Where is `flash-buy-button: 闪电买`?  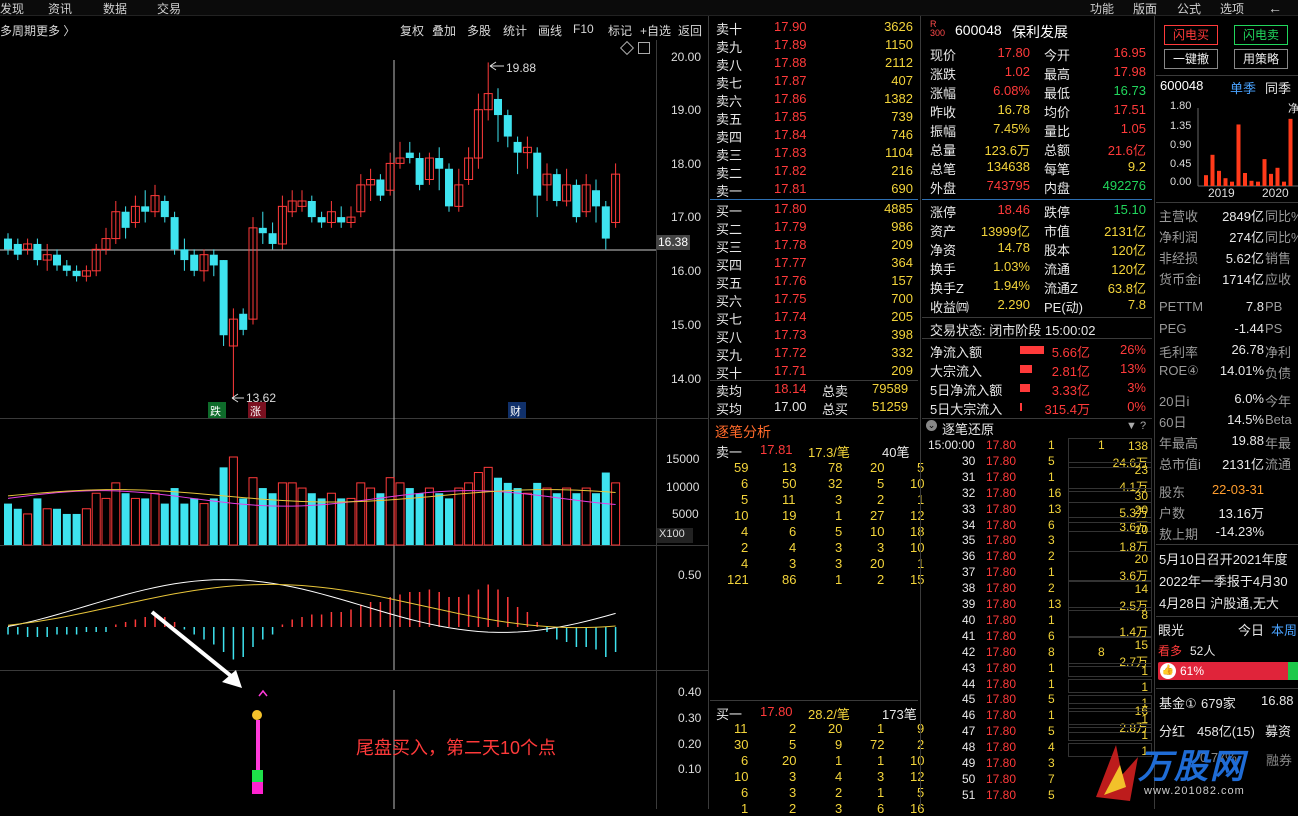 flash-buy-button: 闪电买 is located at coordinates (1191, 35).